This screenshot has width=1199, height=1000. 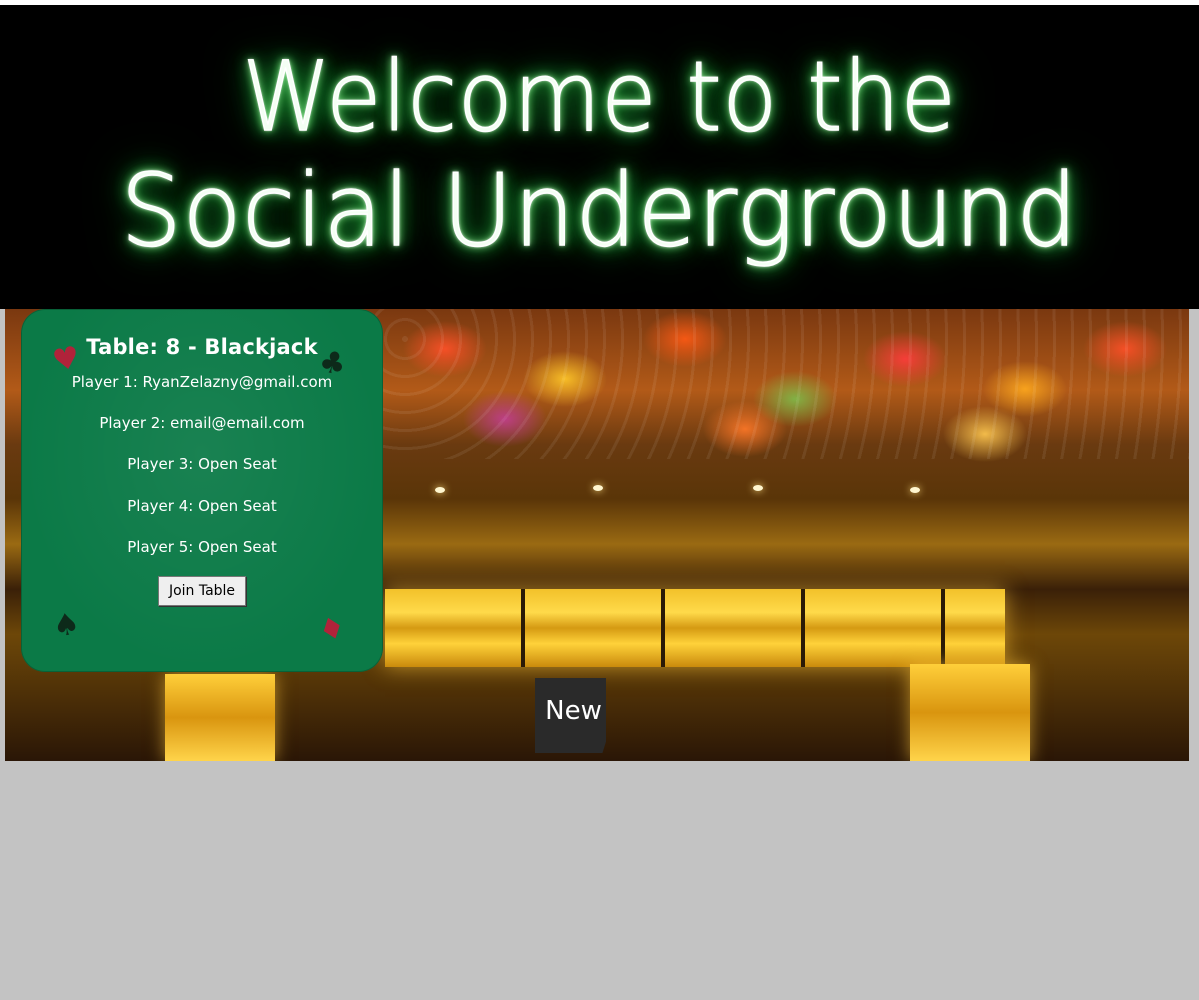 What do you see at coordinates (202, 591) in the screenshot?
I see `join-table-button: Join Table` at bounding box center [202, 591].